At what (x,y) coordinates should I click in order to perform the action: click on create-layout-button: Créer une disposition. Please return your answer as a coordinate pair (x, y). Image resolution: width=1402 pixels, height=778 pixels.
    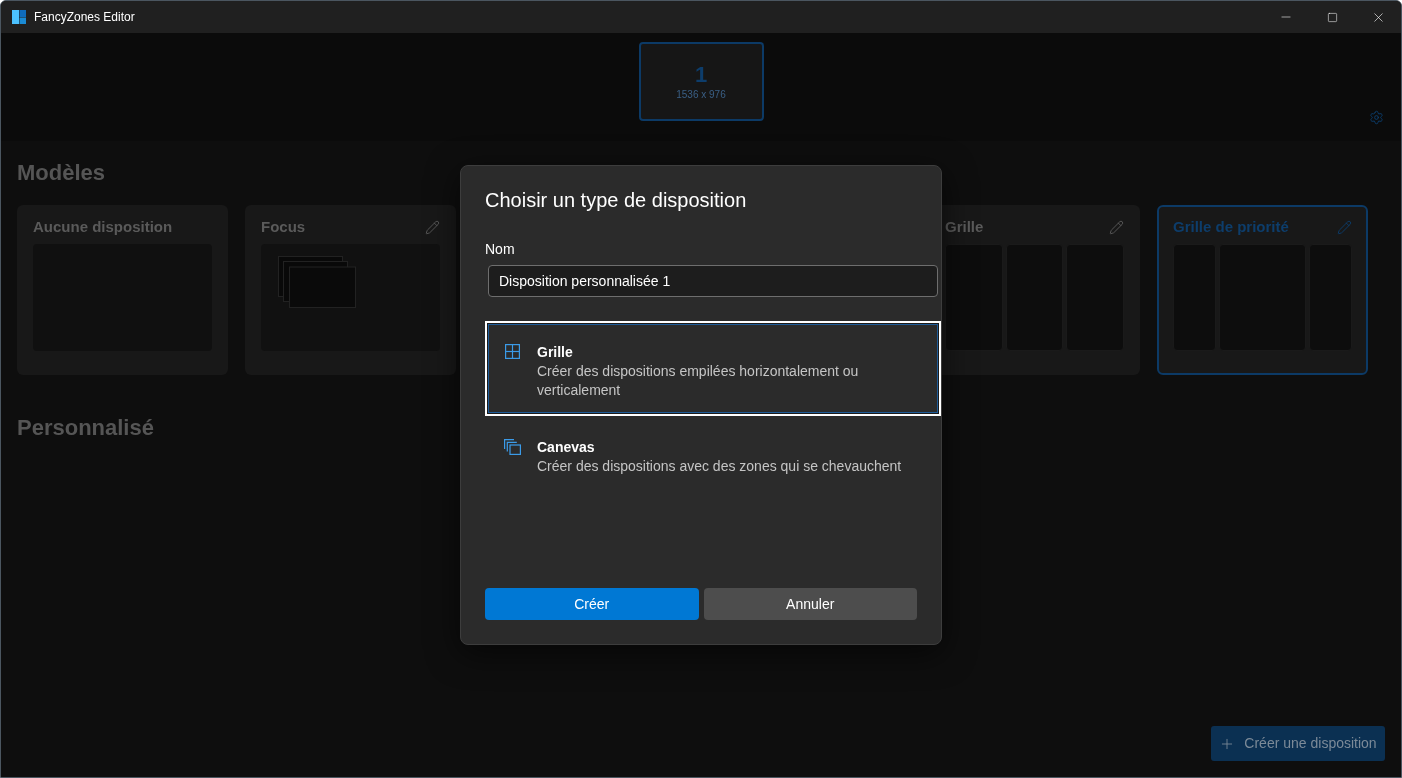
    Looking at the image, I should click on (1298, 743).